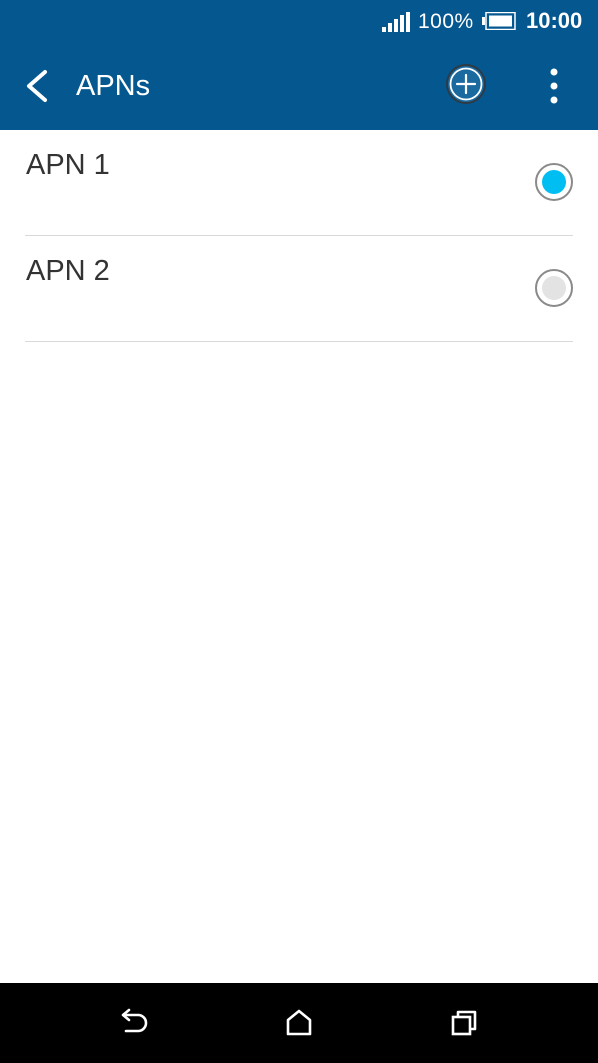  What do you see at coordinates (299, 289) in the screenshot?
I see `apn-list-item-2: APN 2` at bounding box center [299, 289].